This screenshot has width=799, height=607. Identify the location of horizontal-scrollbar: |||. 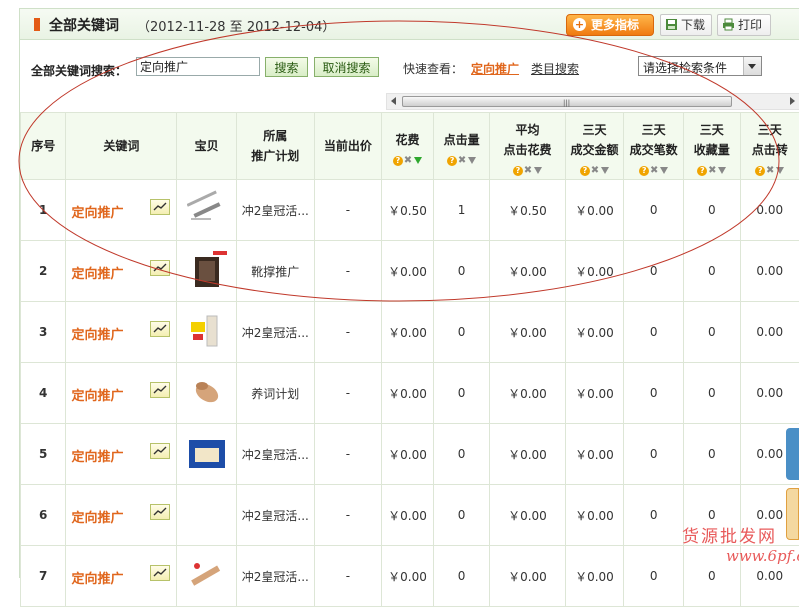
(592, 101).